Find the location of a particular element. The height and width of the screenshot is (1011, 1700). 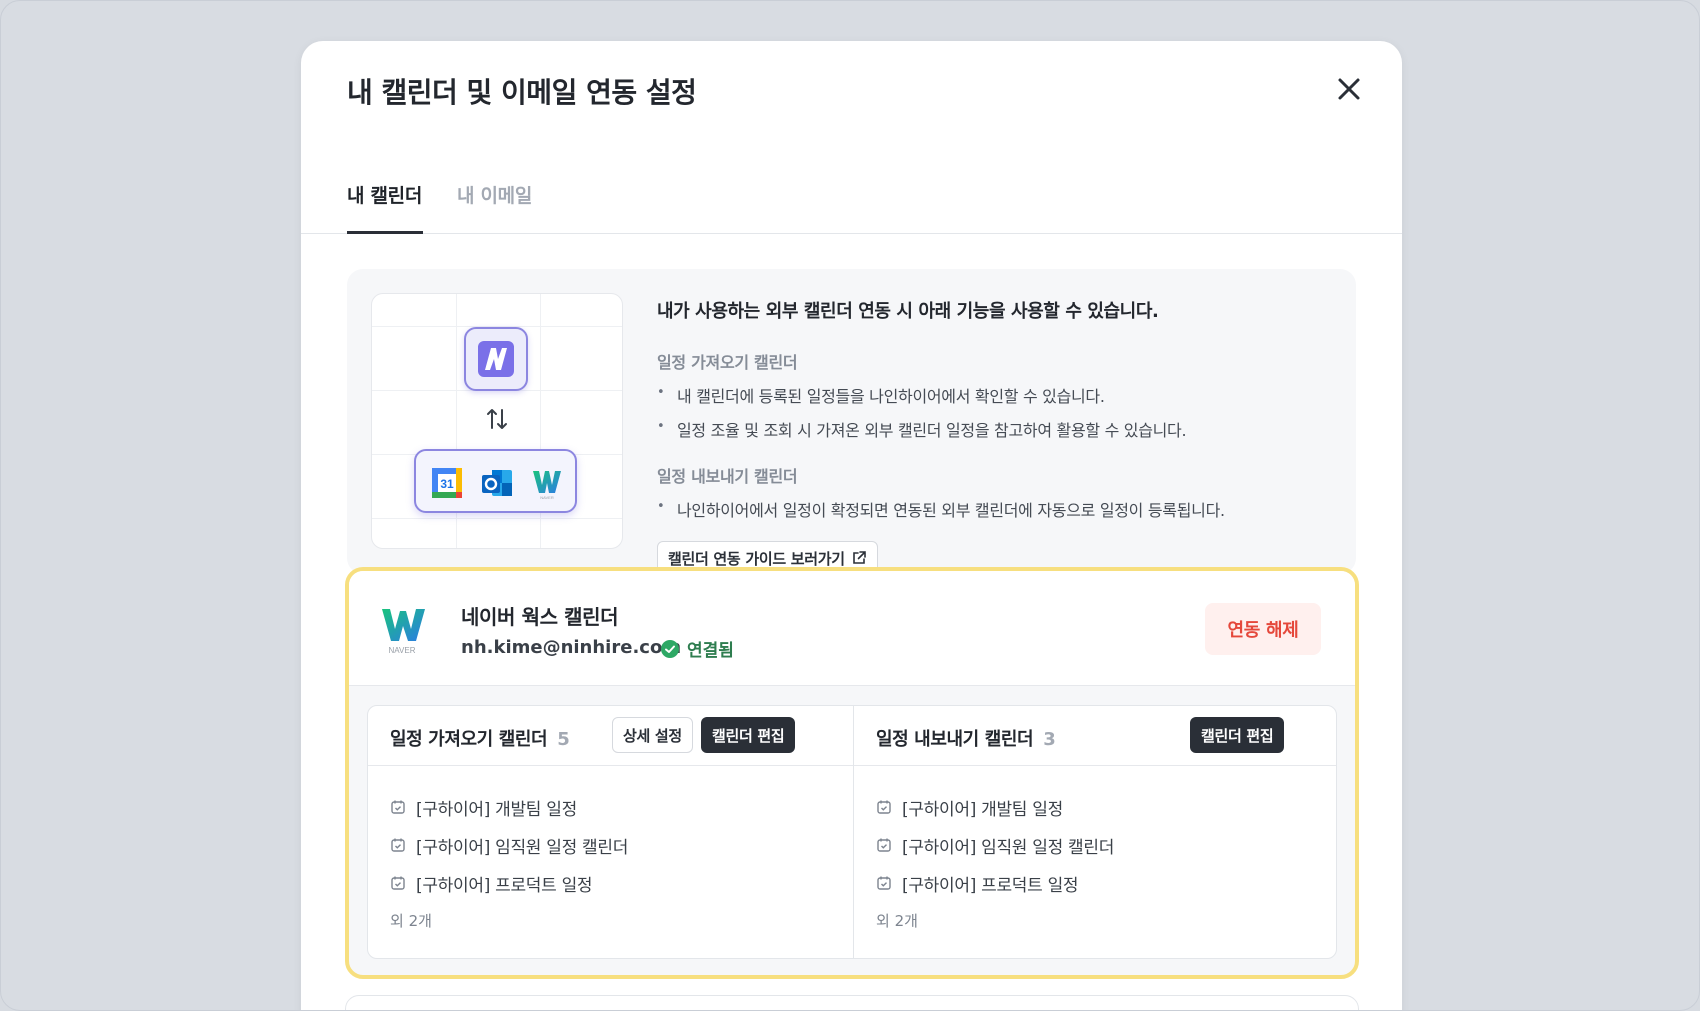

next-calendar-card is located at coordinates (852, 1002).